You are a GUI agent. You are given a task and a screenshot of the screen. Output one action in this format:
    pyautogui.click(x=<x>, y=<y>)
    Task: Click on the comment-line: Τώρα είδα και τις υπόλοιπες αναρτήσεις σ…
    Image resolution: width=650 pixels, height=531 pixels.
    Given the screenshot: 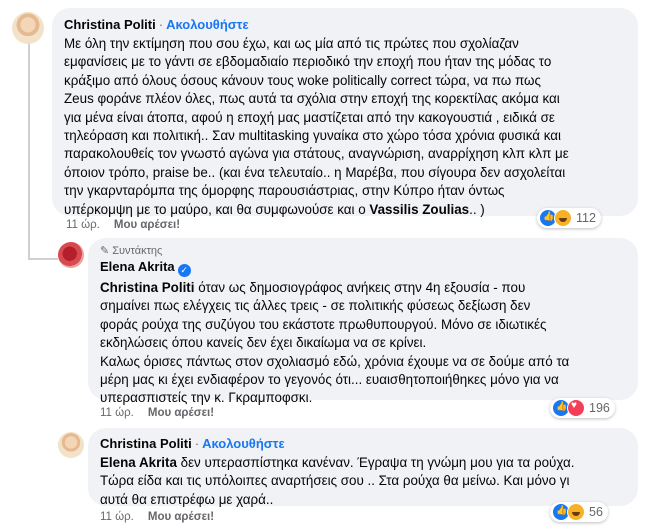 What is the action you would take?
    pyautogui.click(x=335, y=481)
    